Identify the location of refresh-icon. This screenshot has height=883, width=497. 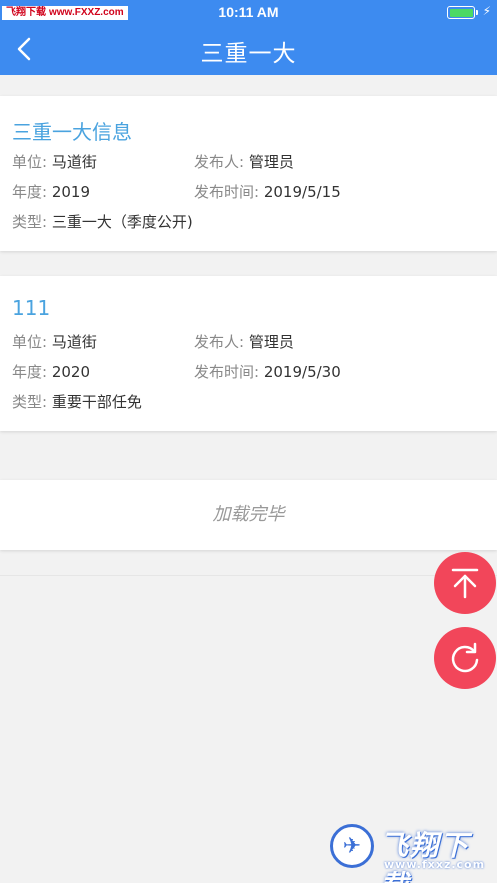
(465, 657).